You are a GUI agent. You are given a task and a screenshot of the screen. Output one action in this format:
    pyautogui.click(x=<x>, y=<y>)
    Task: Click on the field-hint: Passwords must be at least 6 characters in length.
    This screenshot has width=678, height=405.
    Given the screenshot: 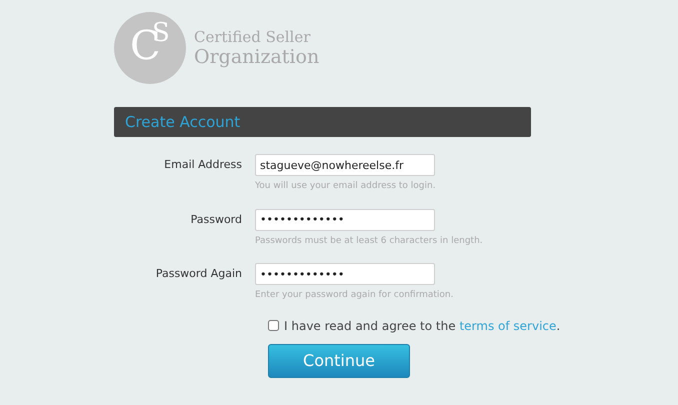 What is the action you would take?
    pyautogui.click(x=369, y=241)
    